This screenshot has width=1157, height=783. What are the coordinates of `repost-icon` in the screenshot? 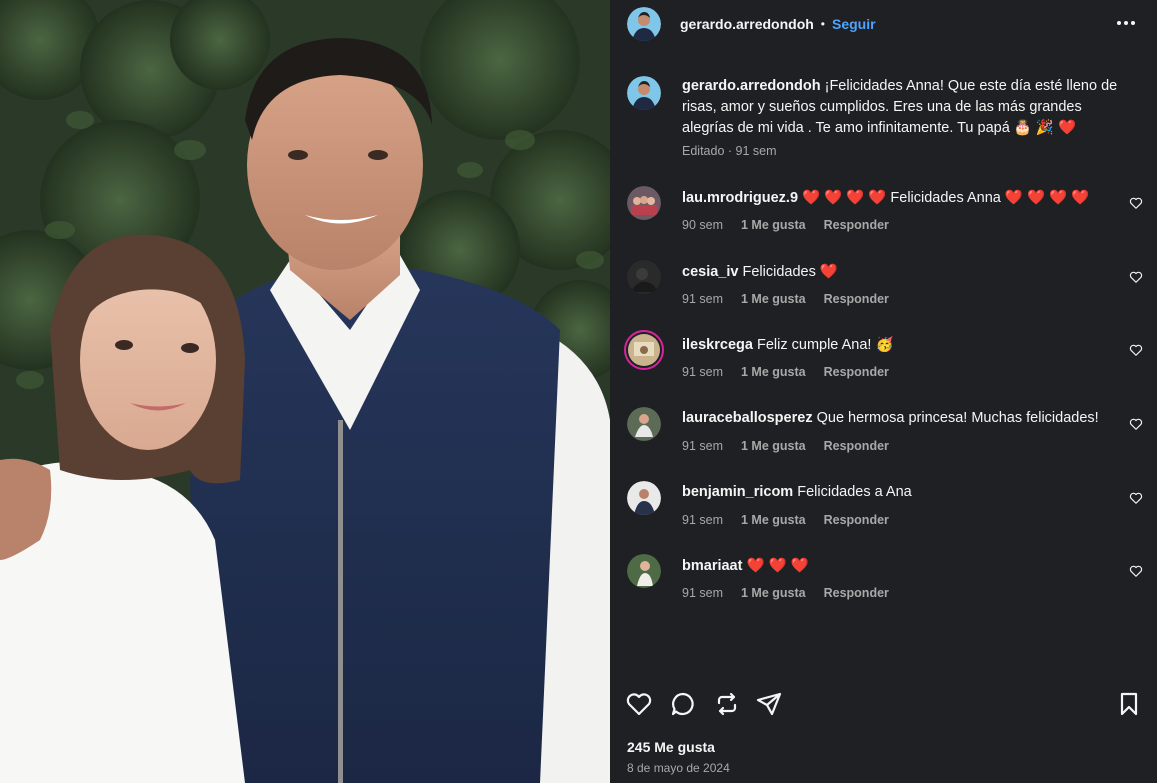 It's located at (727, 704).